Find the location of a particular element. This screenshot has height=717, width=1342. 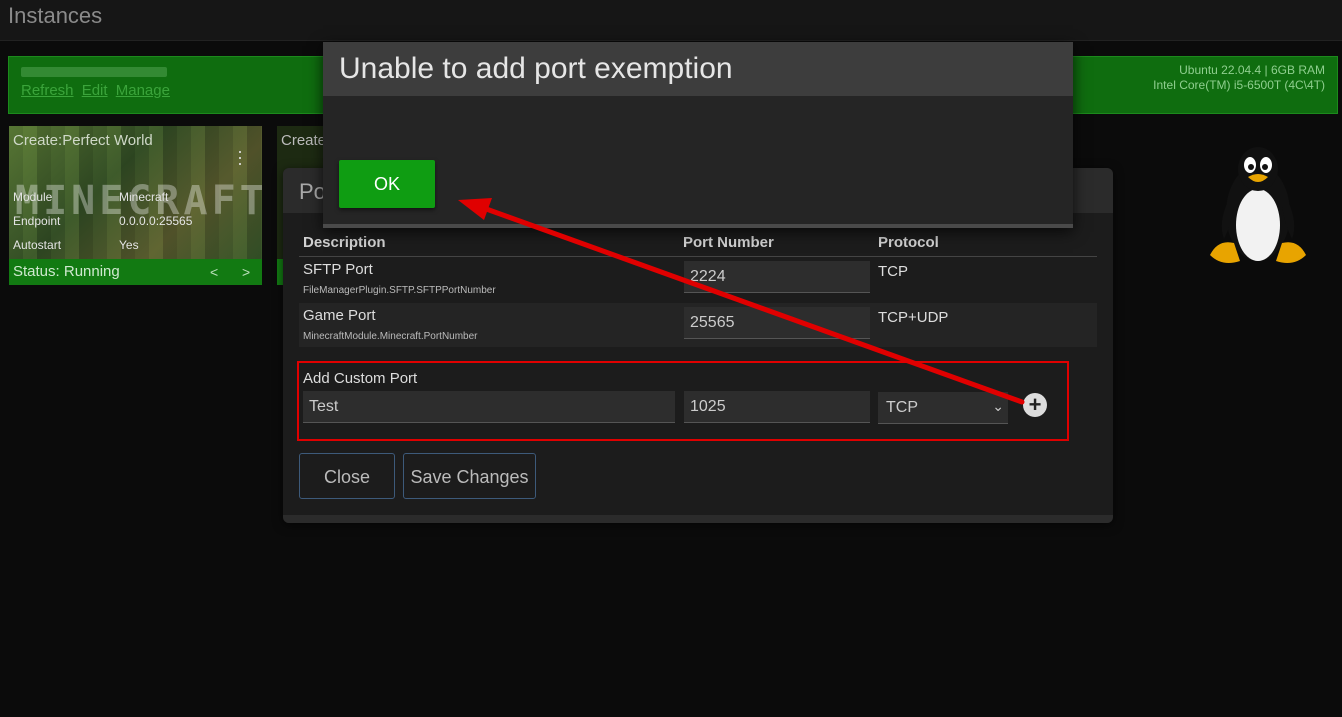

annotation-arrow is located at coordinates (741, 301).